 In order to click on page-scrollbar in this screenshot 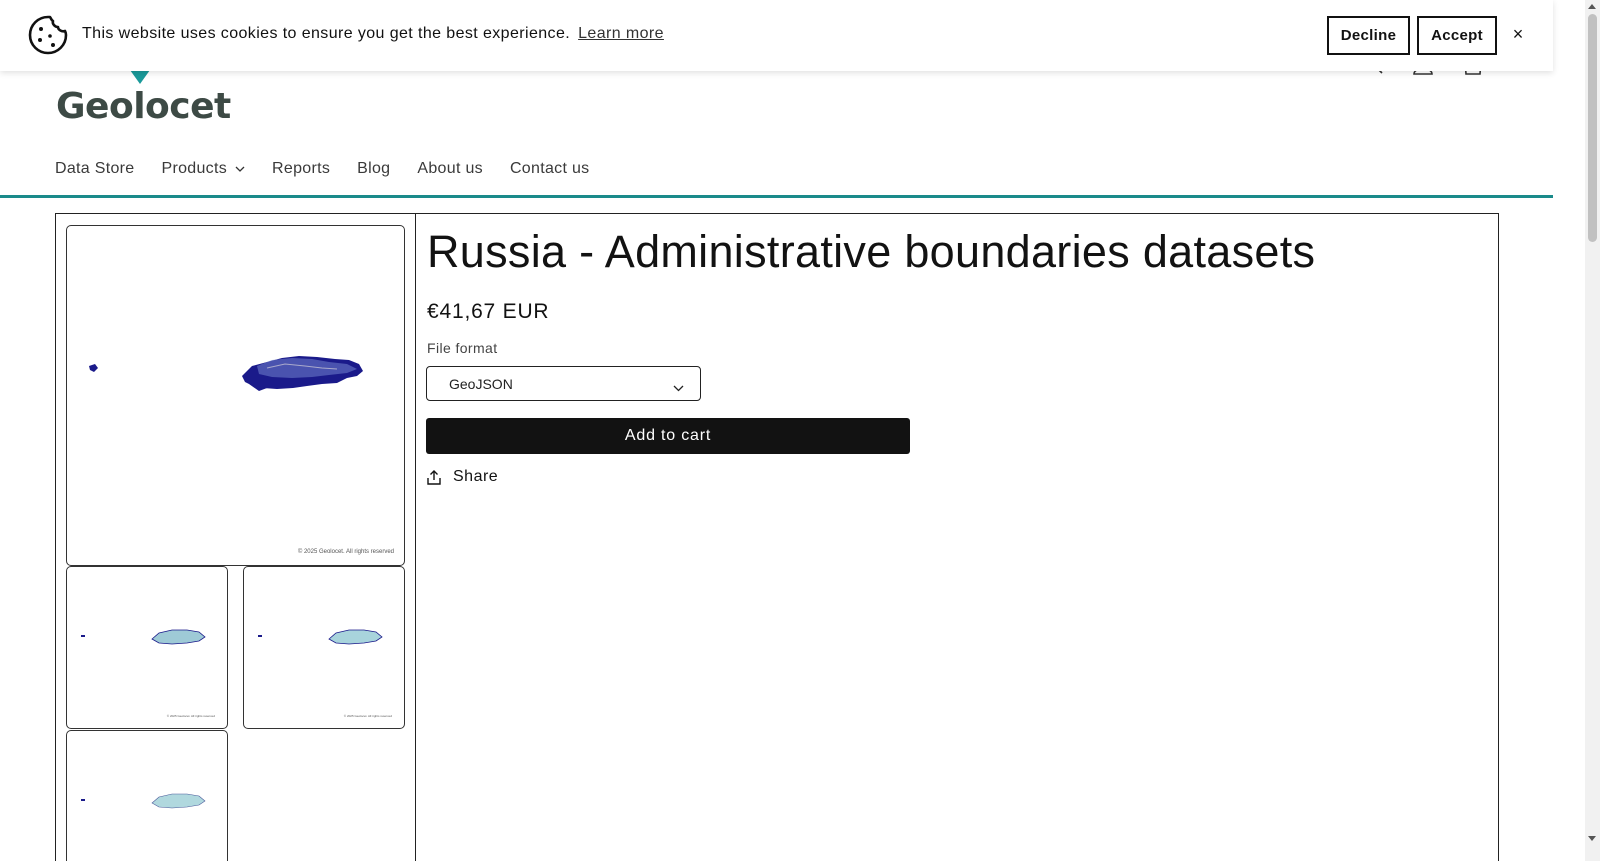, I will do `click(1592, 430)`.